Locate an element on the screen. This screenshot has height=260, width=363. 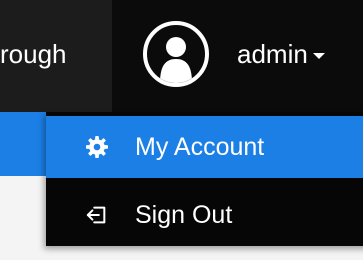
nav-item-walkthrough: rough is located at coordinates (56, 56).